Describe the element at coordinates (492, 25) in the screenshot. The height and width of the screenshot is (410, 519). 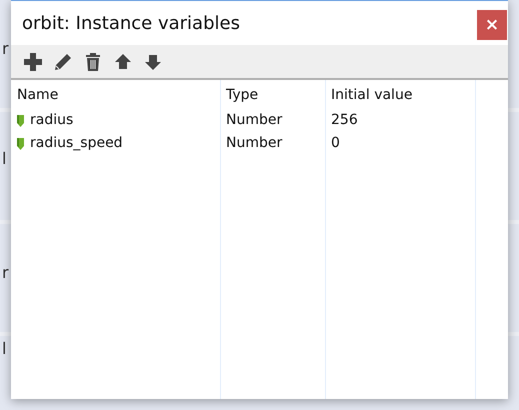
I see `close-button: ×` at that location.